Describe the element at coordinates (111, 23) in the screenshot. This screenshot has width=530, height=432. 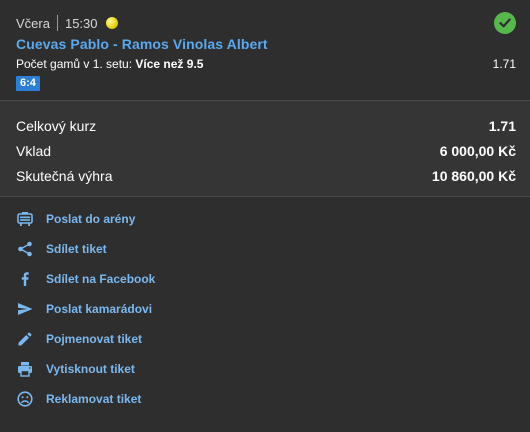
I see `tennis-ball-icon` at that location.